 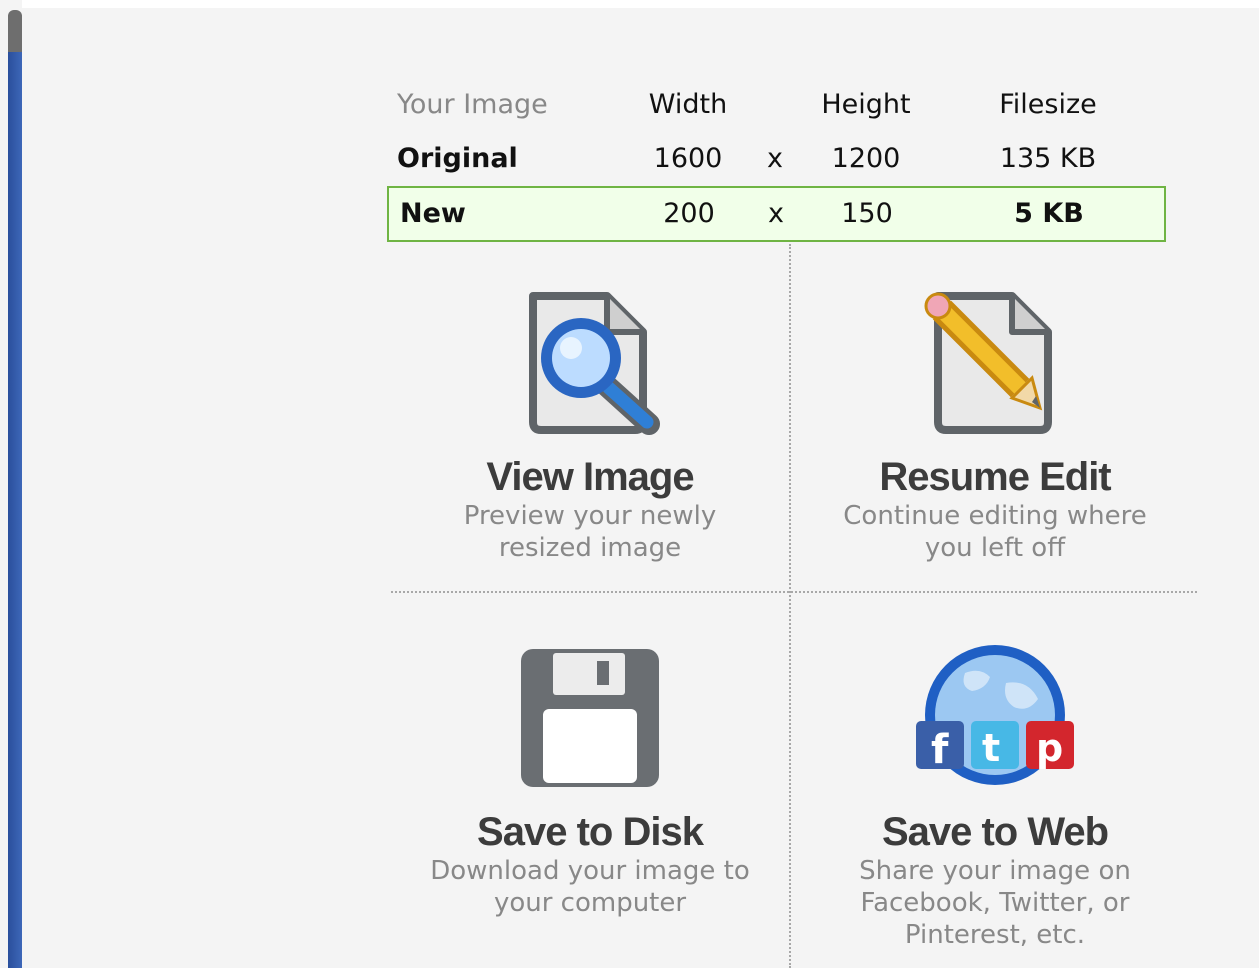 I want to click on new-height: 150, so click(x=867, y=213).